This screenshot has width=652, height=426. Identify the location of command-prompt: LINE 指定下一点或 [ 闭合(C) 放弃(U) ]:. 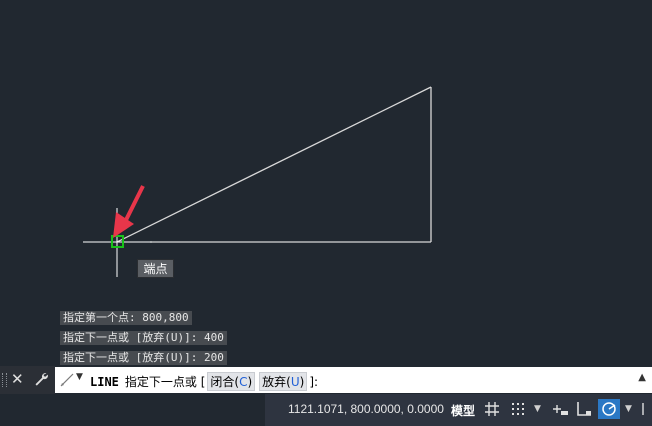
(204, 381).